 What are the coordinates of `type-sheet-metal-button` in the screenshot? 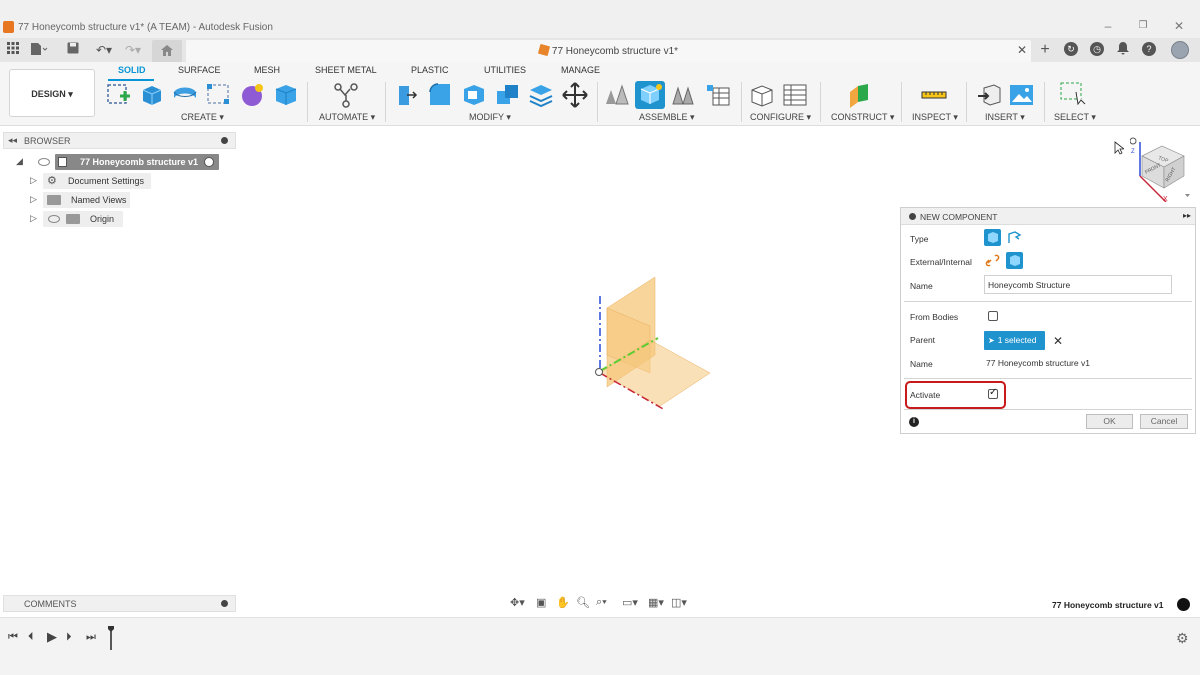 It's located at (1014, 237).